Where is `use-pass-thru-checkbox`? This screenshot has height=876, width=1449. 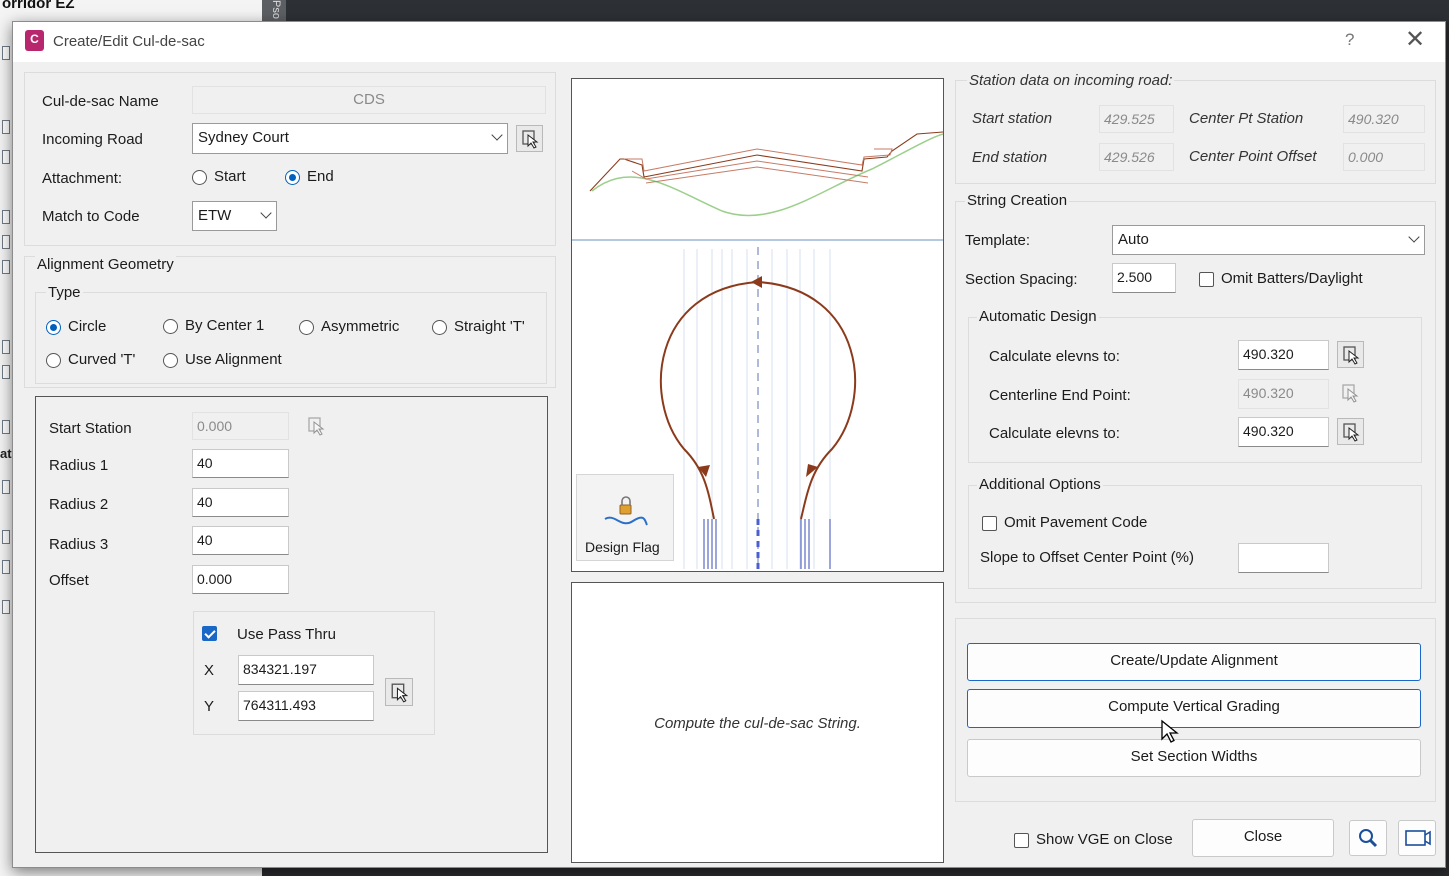
use-pass-thru-checkbox is located at coordinates (209, 633).